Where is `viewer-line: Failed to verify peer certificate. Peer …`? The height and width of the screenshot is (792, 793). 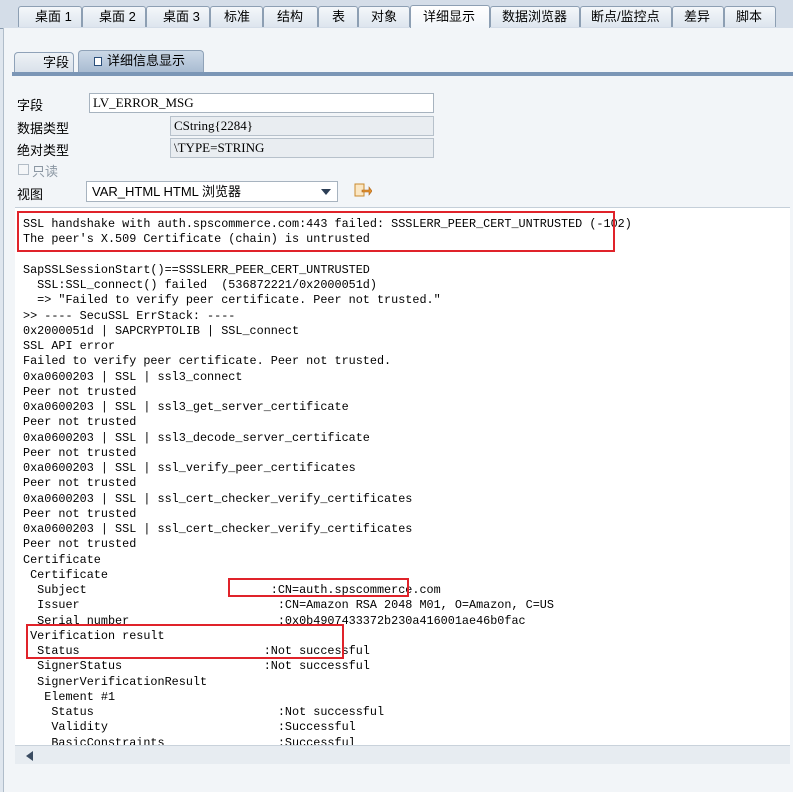 viewer-line: Failed to verify peer certificate. Peer … is located at coordinates (207, 361).